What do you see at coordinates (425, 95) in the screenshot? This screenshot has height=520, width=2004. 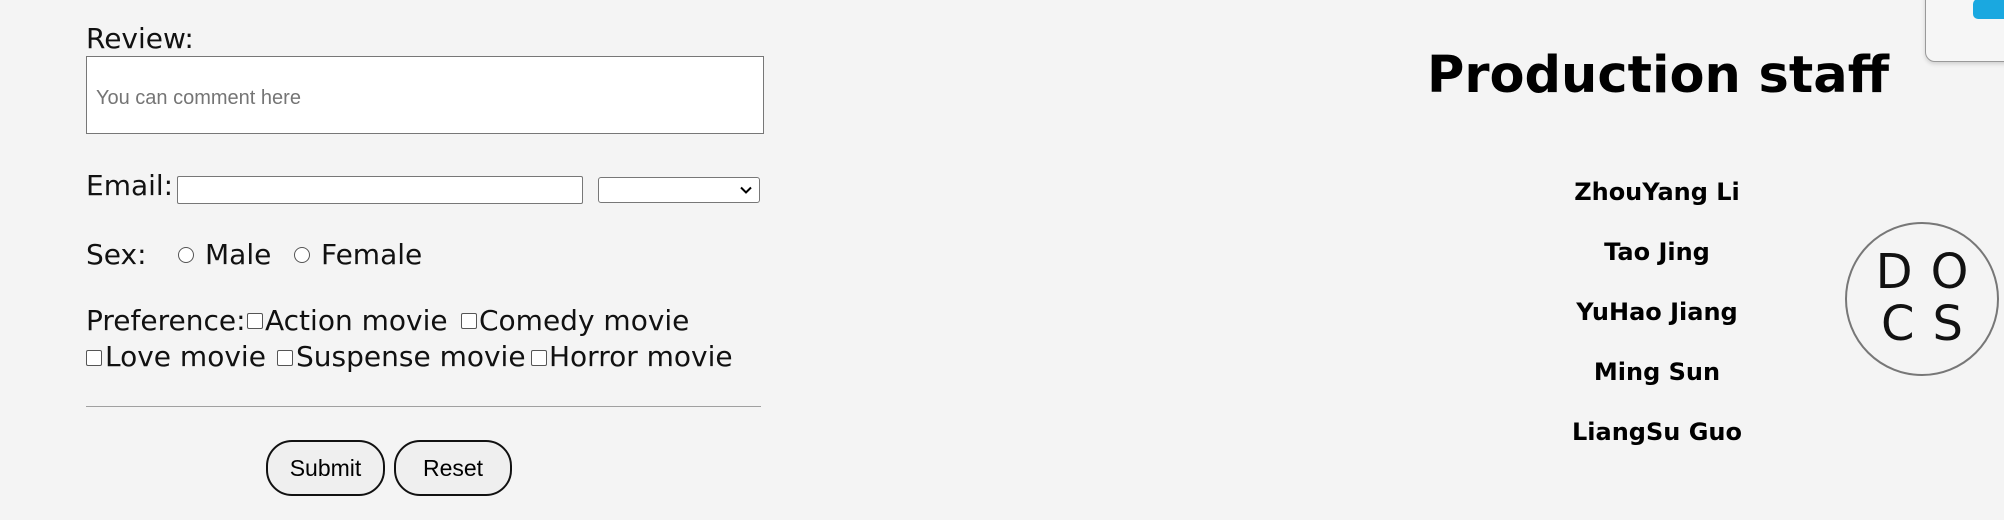 I see `review-textarea: You can comment here` at bounding box center [425, 95].